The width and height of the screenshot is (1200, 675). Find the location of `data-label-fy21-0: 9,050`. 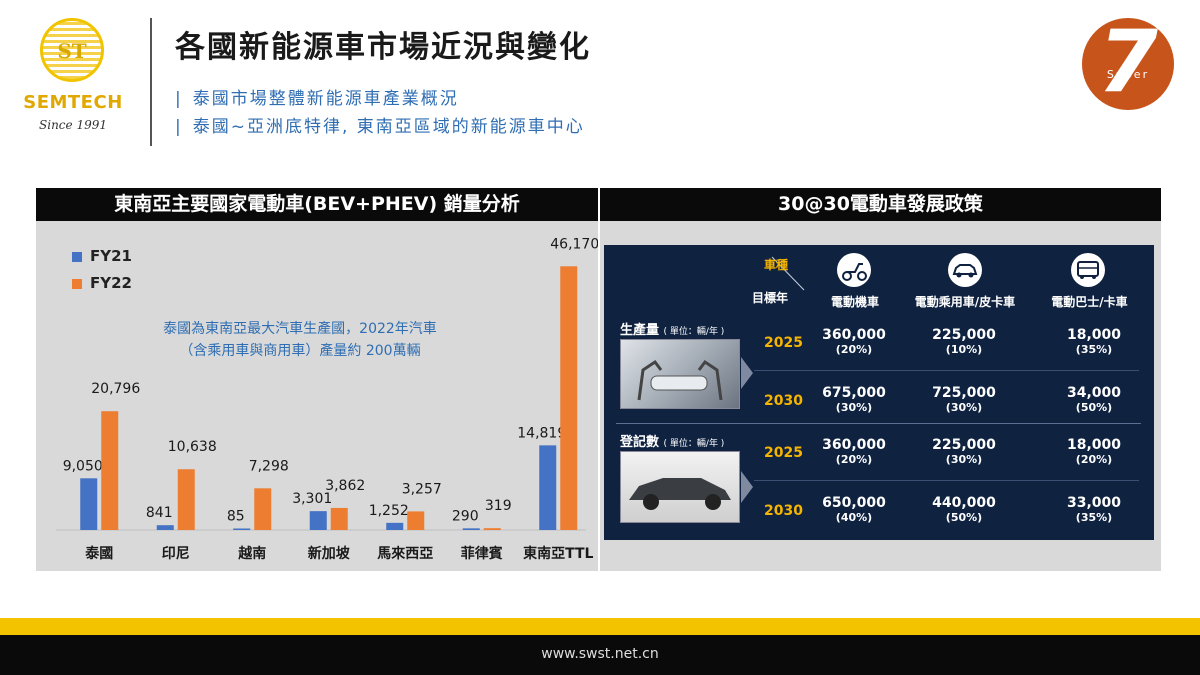

data-label-fy21-0: 9,050 is located at coordinates (83, 466).